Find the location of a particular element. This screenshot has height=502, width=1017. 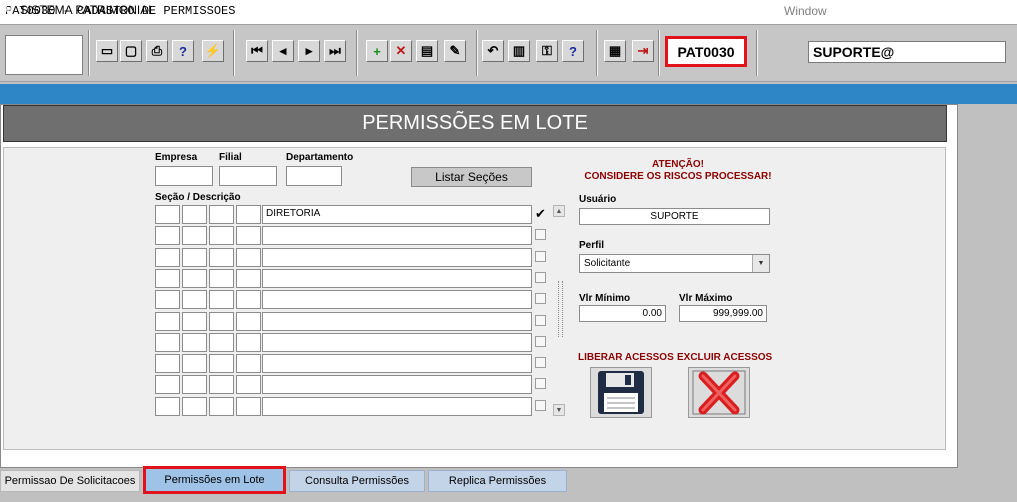

clipboard-icon: ▥ is located at coordinates (519, 51).